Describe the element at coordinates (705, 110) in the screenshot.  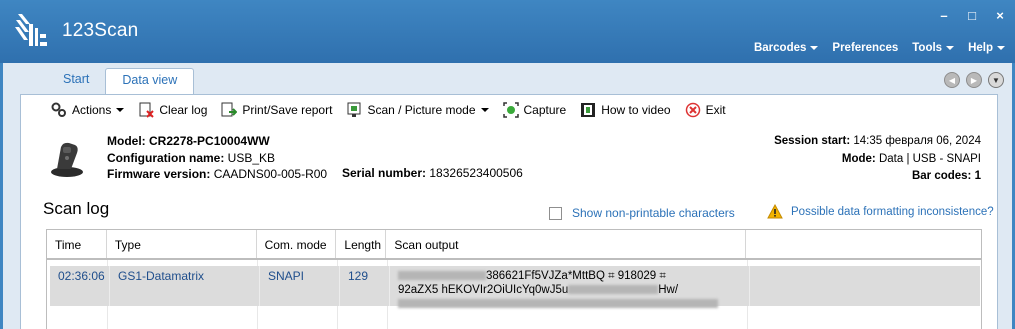
I see `exit-button: Exit` at that location.